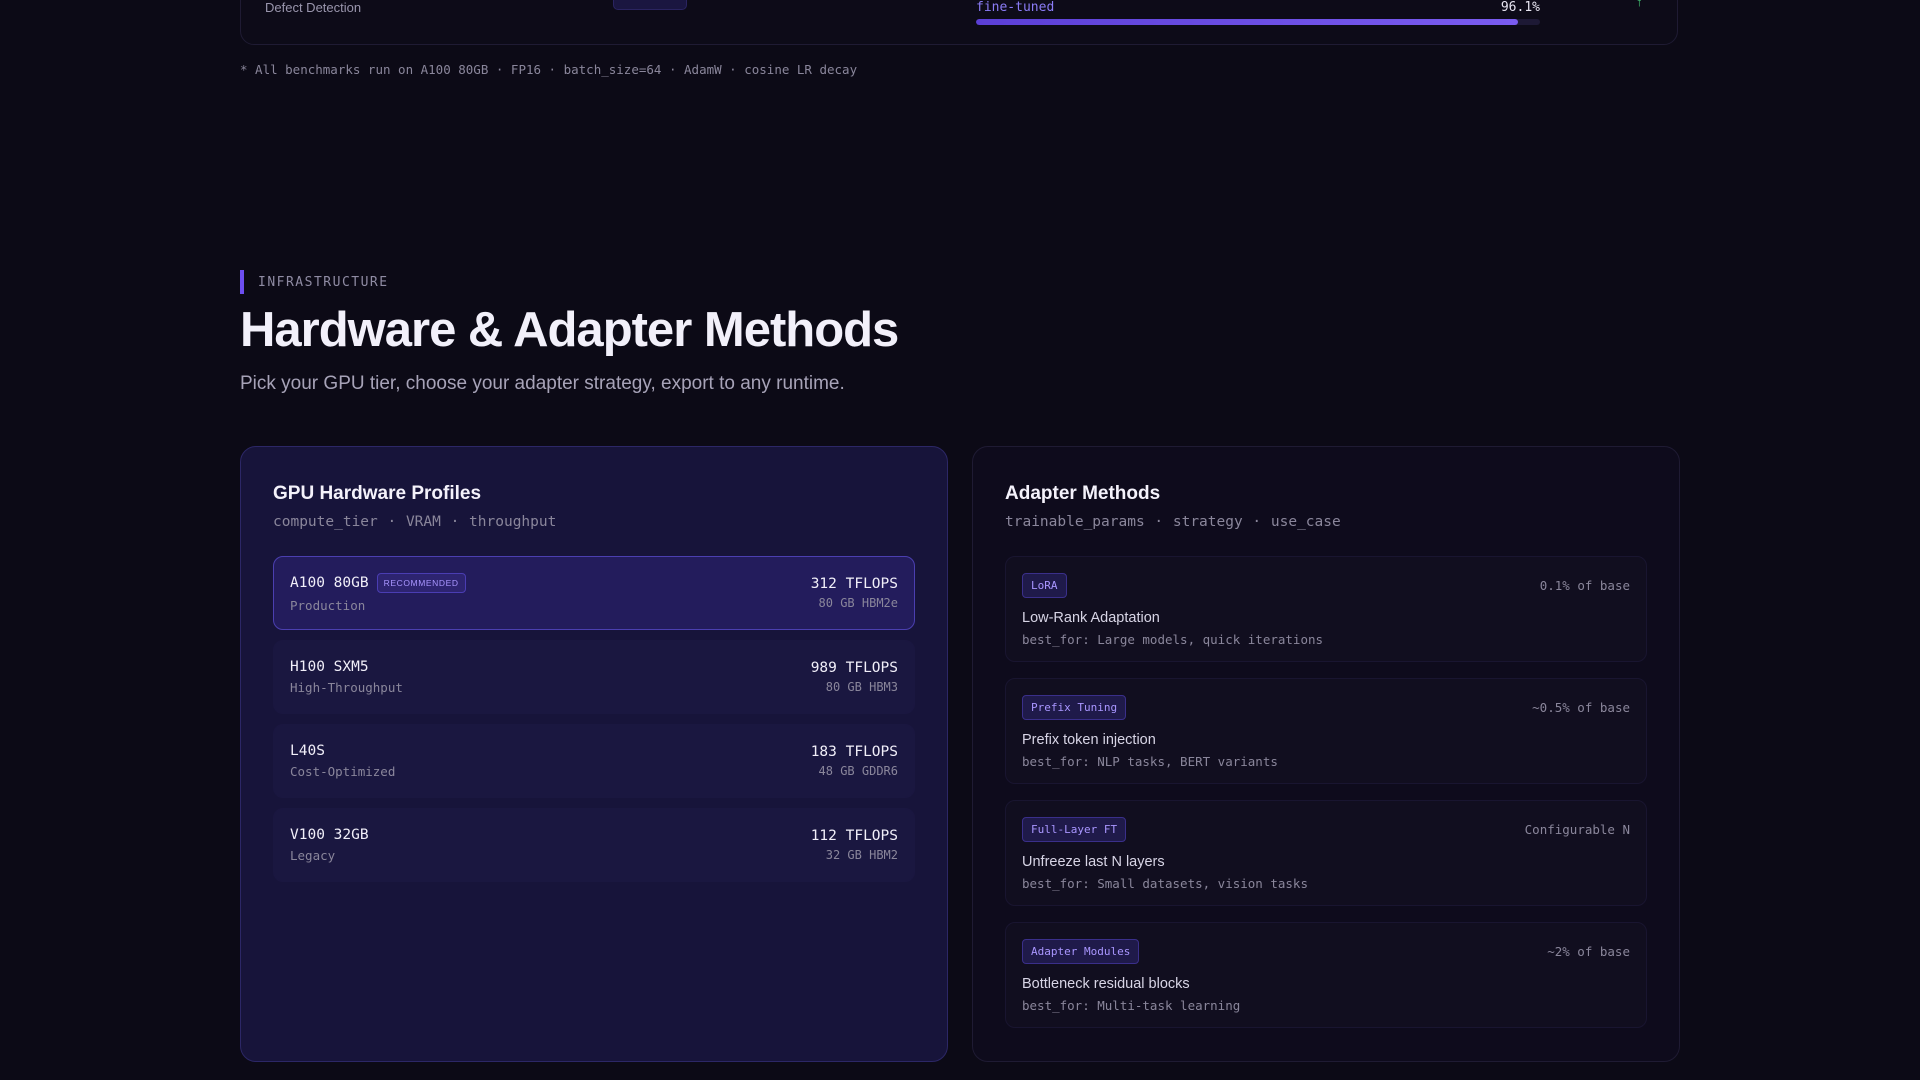 The width and height of the screenshot is (1920, 1080). I want to click on gpu-option-right: 112 TFLOPS 32 GB HBM2, so click(854, 845).